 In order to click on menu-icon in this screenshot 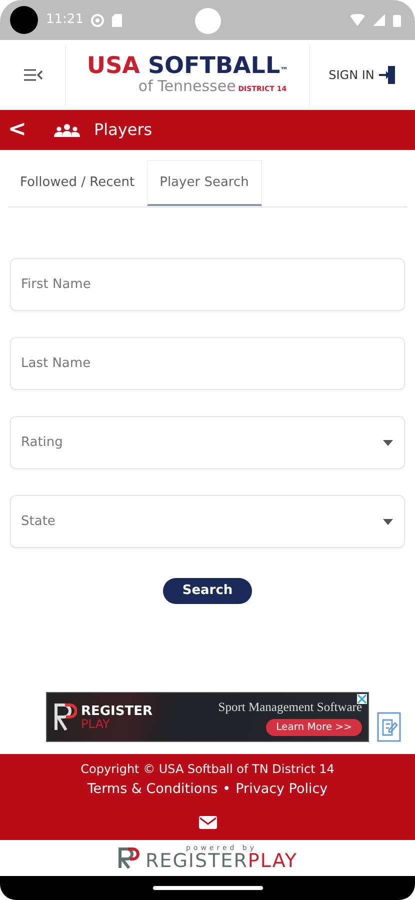, I will do `click(32, 75)`.